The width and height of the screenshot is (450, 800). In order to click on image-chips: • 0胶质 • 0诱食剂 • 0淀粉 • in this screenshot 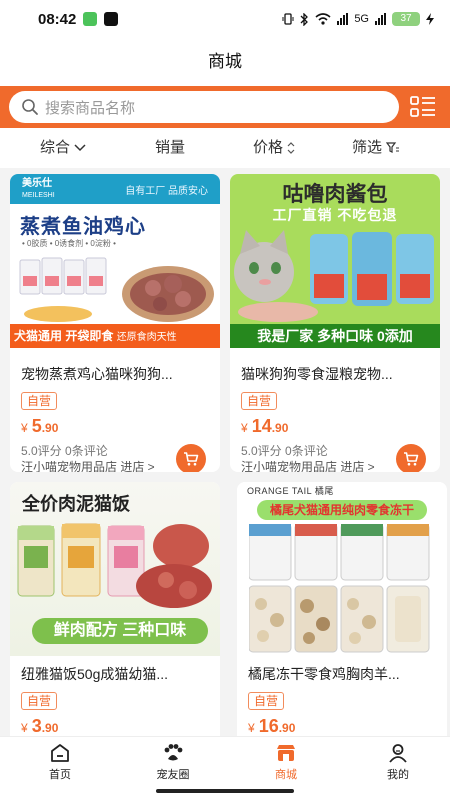, I will do `click(69, 243)`.